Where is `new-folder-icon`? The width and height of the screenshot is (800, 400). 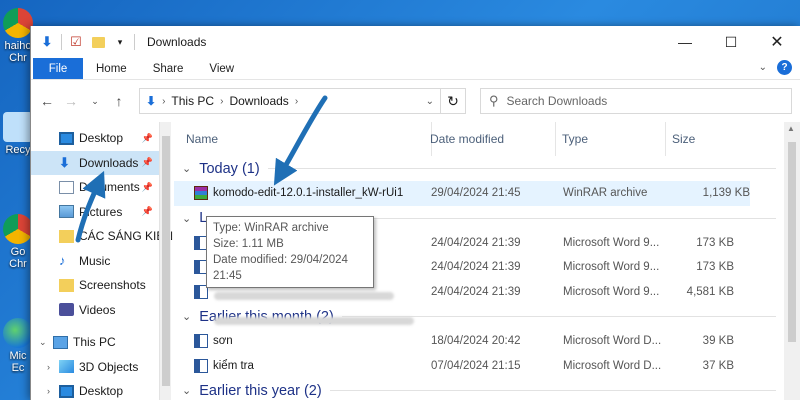 new-folder-icon is located at coordinates (98, 42).